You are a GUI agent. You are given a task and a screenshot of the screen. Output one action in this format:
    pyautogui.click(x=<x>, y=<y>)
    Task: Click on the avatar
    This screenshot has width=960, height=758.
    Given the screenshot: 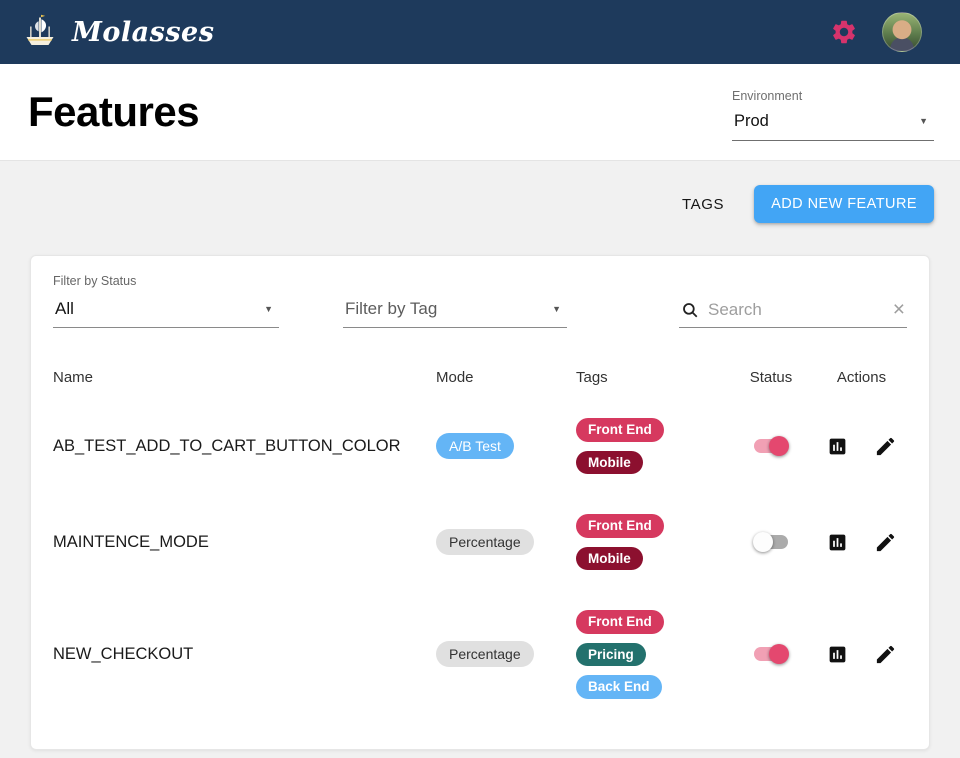 What is the action you would take?
    pyautogui.click(x=902, y=32)
    